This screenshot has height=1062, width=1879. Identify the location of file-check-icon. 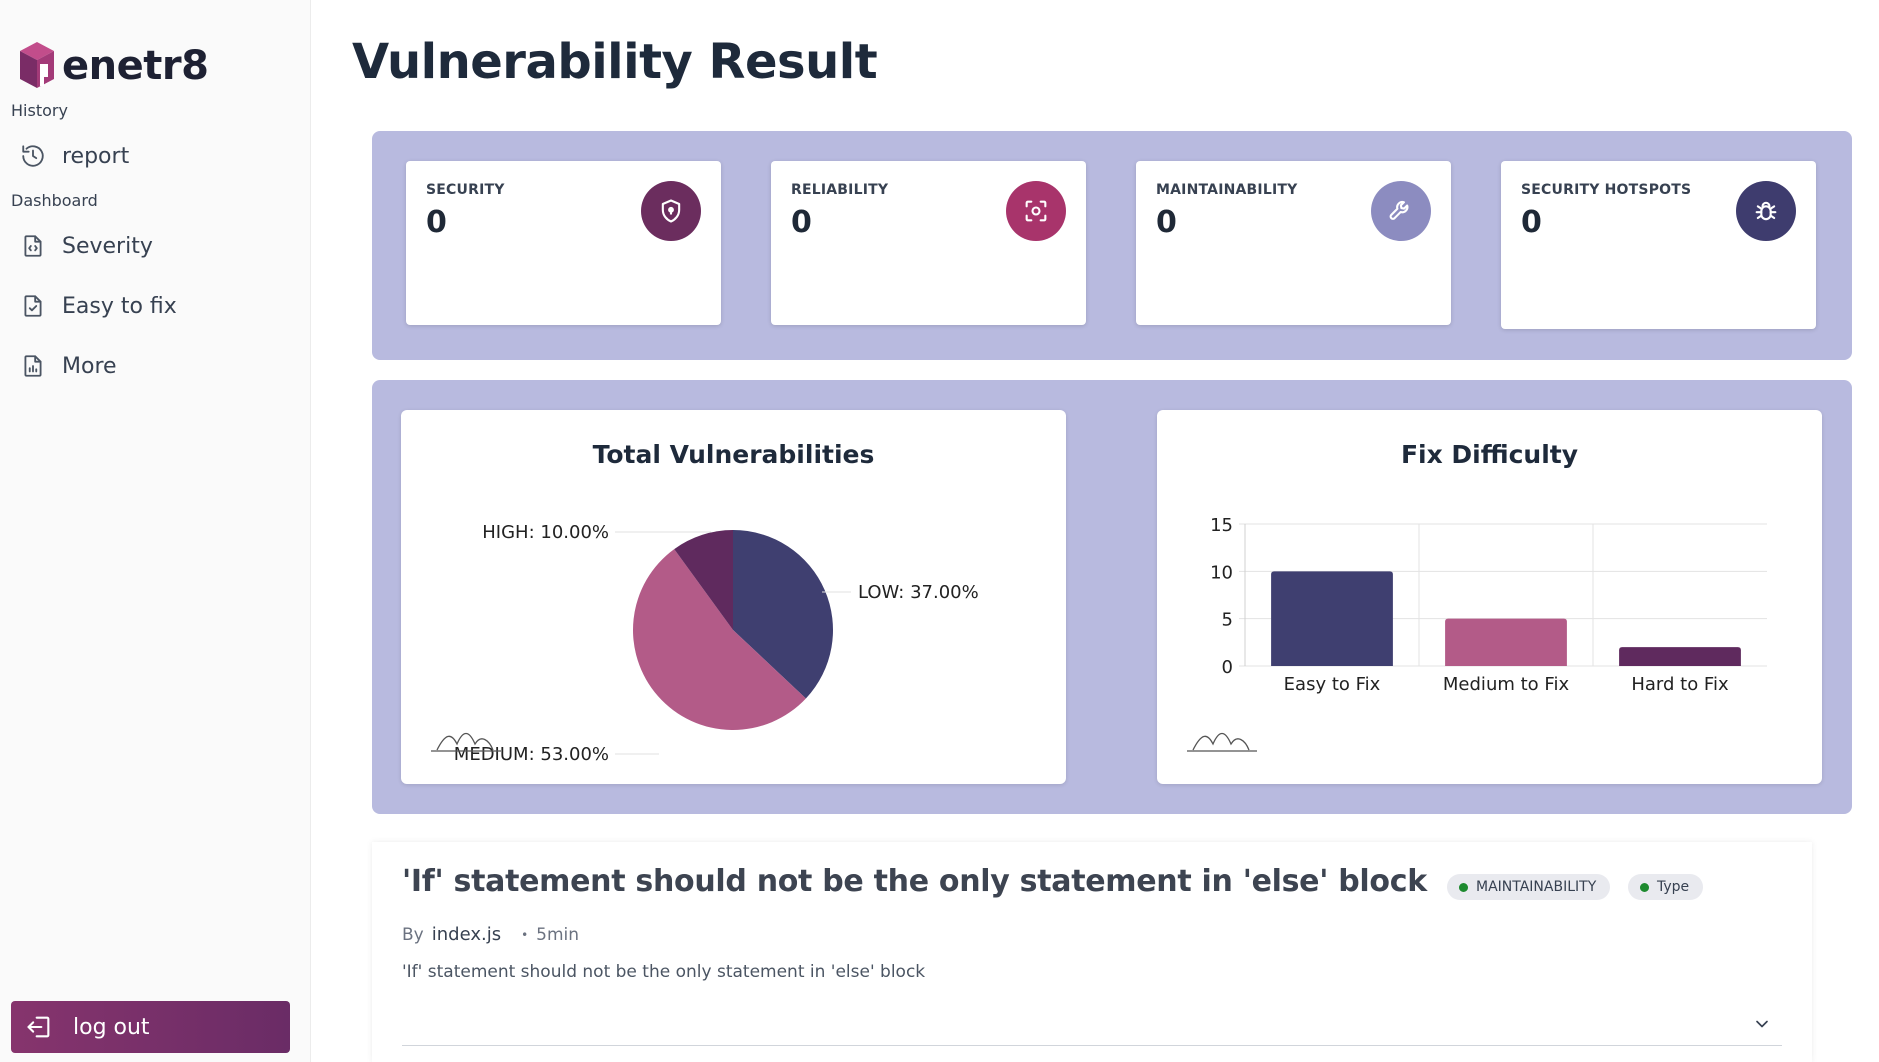
(33, 306).